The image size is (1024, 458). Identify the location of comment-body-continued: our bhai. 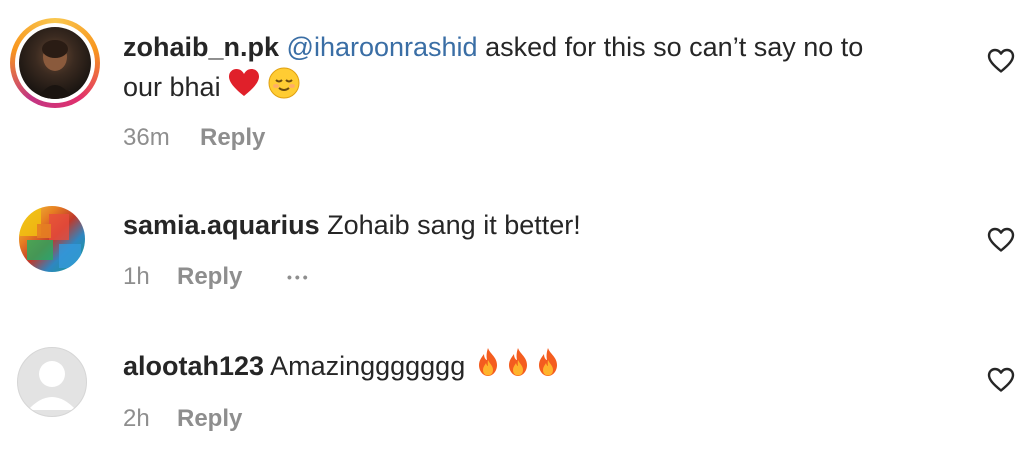
(172, 87).